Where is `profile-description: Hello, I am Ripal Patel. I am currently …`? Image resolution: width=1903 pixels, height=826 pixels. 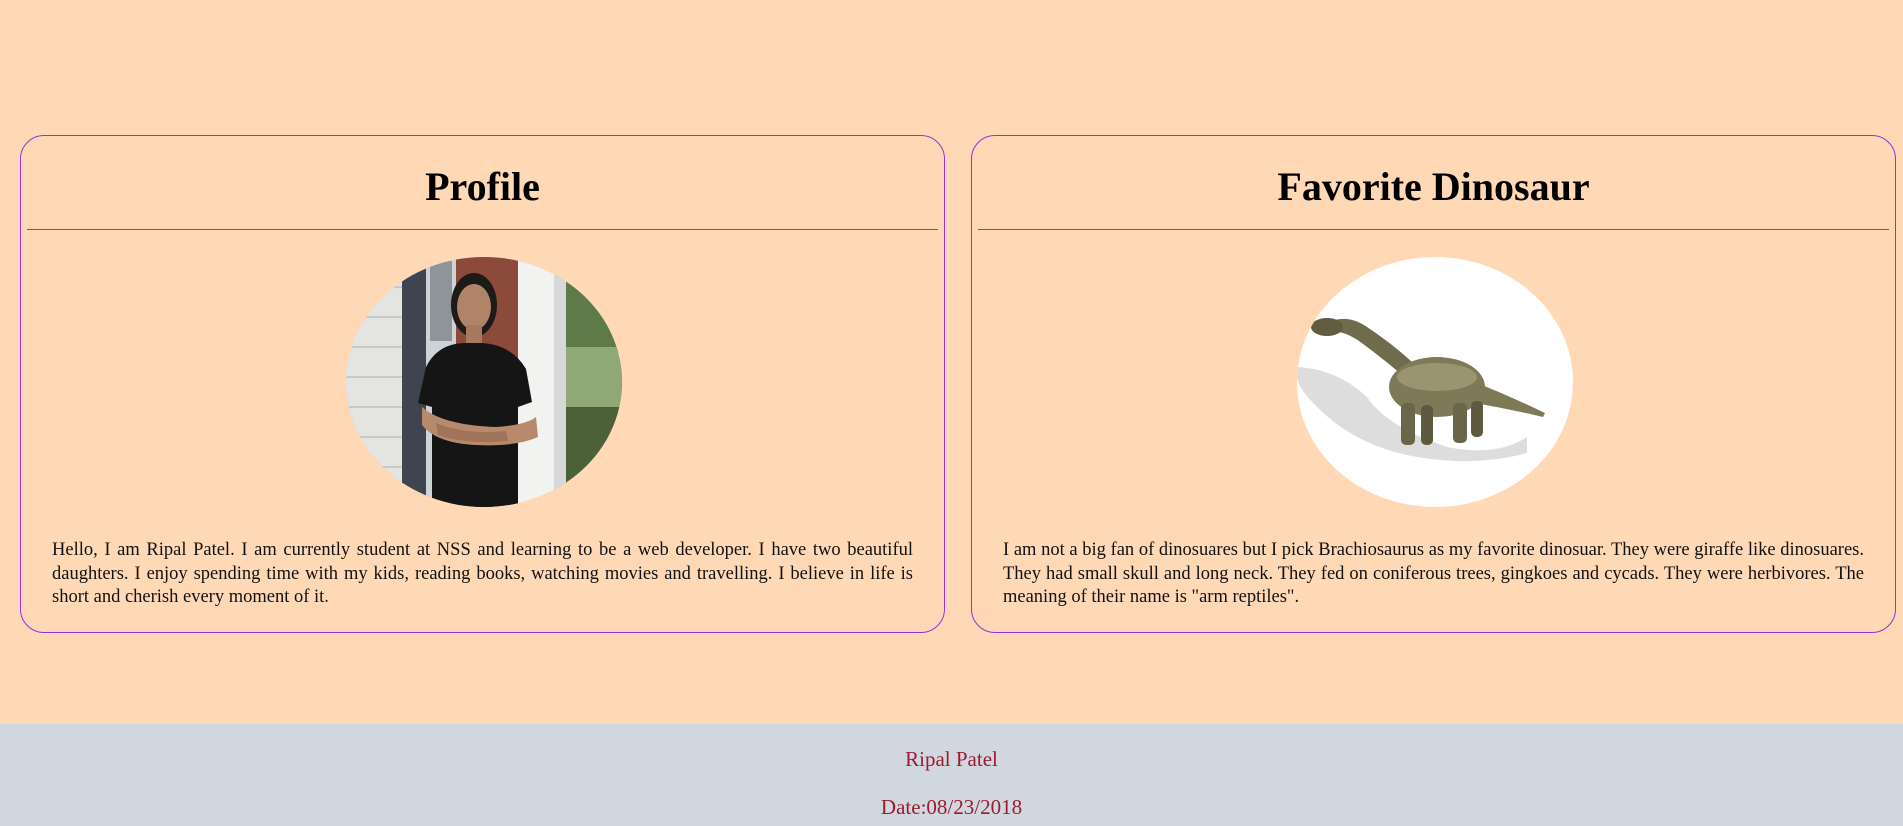 profile-description: Hello, I am Ripal Patel. I am currently … is located at coordinates (482, 573).